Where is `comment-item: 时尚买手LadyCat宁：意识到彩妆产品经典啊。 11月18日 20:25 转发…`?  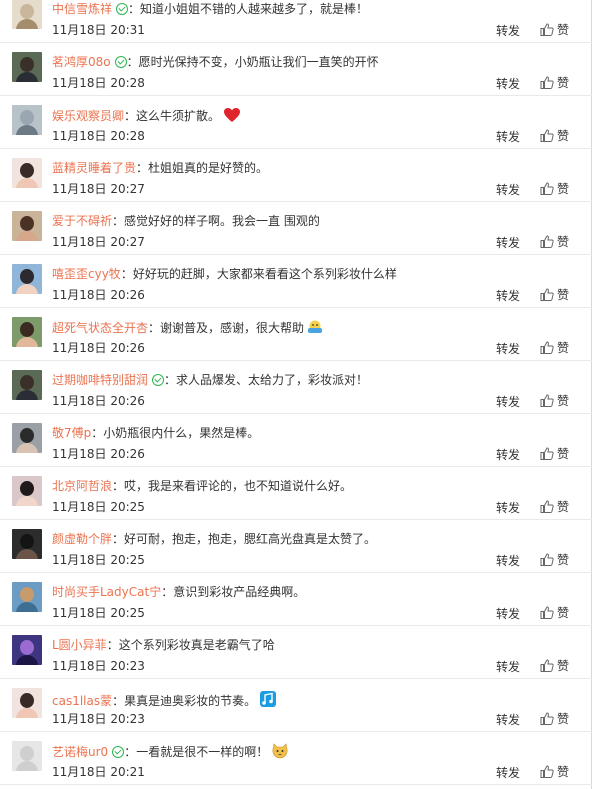
comment-item: 时尚买手LadyCat宁：意识到彩妆产品经典啊。 11月18日 20:25 转发… is located at coordinates (296, 599).